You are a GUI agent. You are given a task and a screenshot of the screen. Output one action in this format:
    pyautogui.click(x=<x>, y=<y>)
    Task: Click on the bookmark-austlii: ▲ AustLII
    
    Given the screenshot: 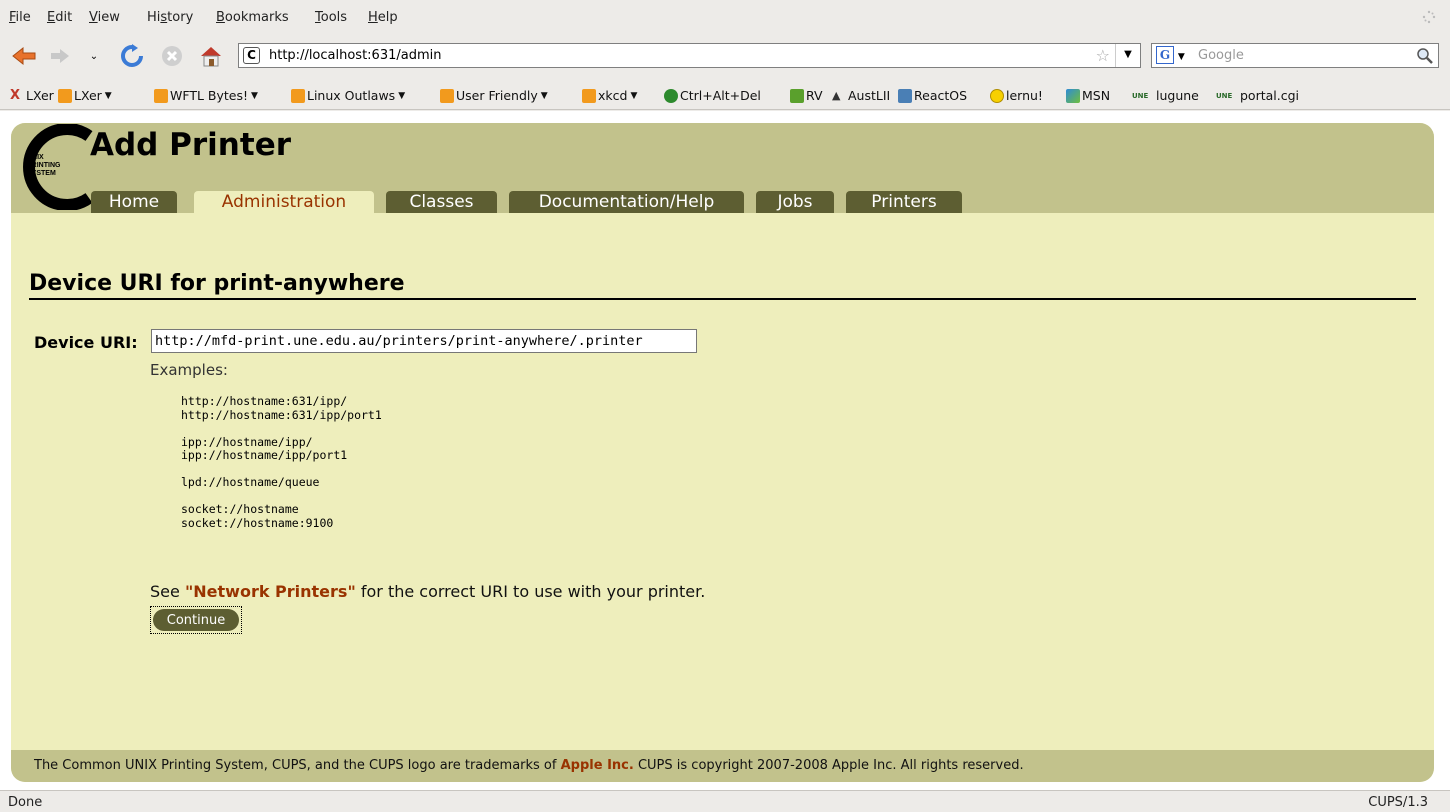 What is the action you would take?
    pyautogui.click(x=861, y=95)
    